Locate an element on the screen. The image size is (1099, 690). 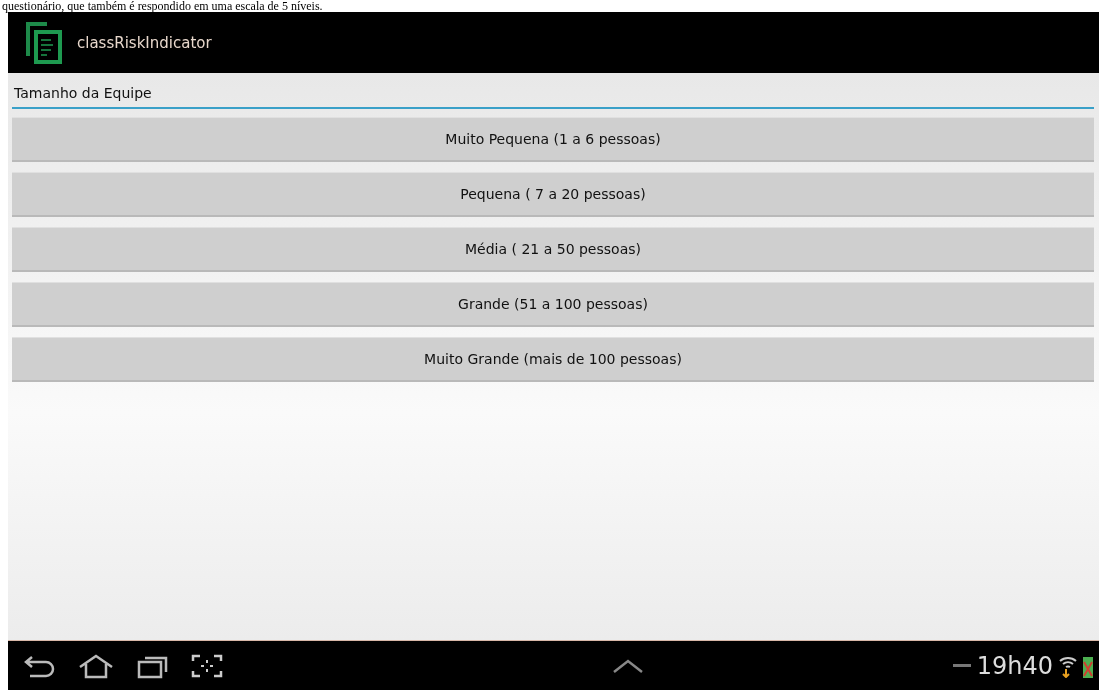
document-icon is located at coordinates (45, 42).